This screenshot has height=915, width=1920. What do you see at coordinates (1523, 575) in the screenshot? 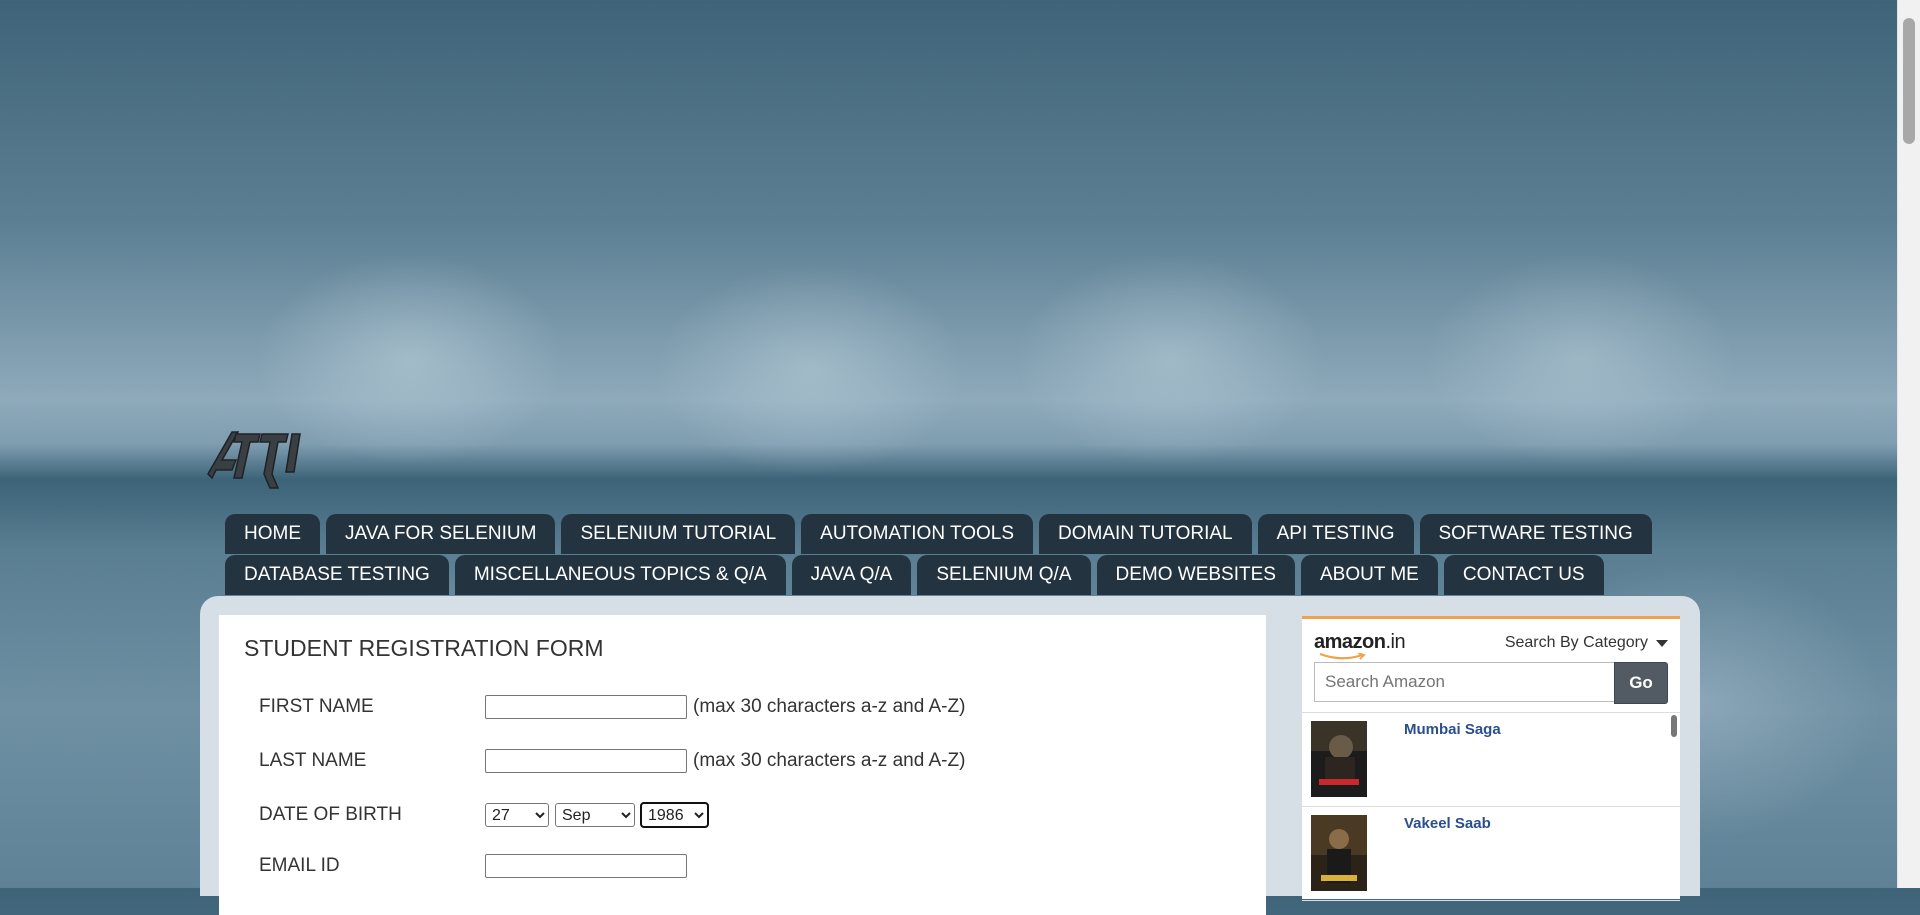
I see `nav-contact-us: CONTACT US` at bounding box center [1523, 575].